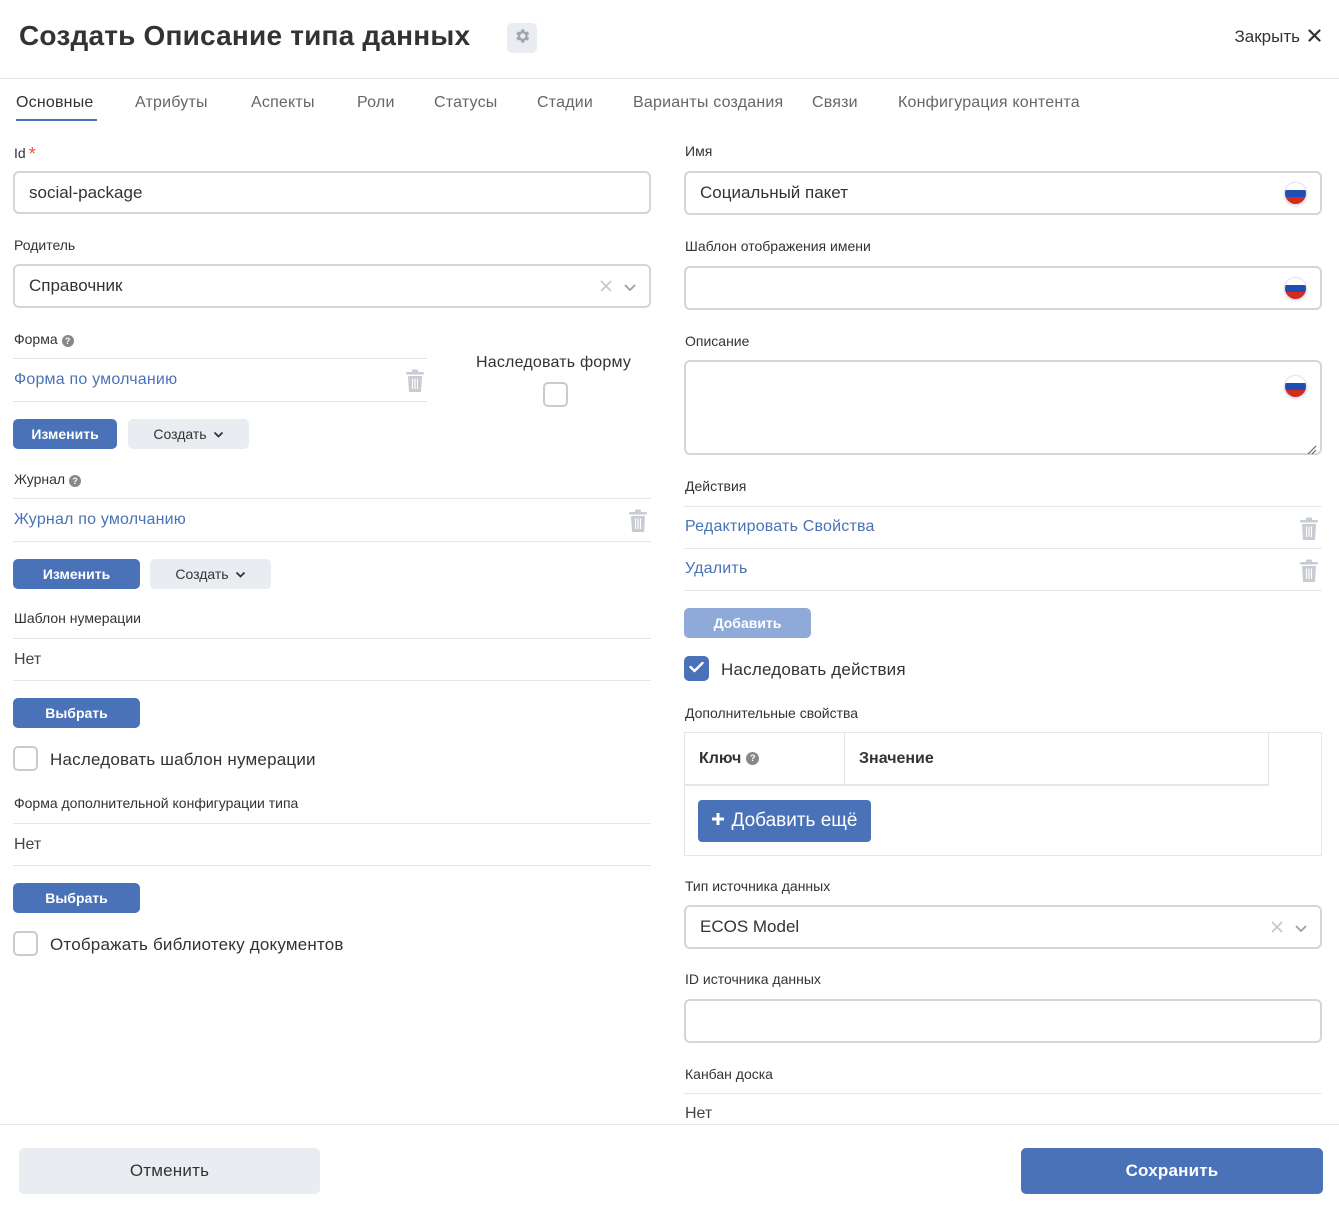 Image resolution: width=1339 pixels, height=1214 pixels. Describe the element at coordinates (780, 527) in the screenshot. I see `action-item: Редактировать Свойства` at that location.